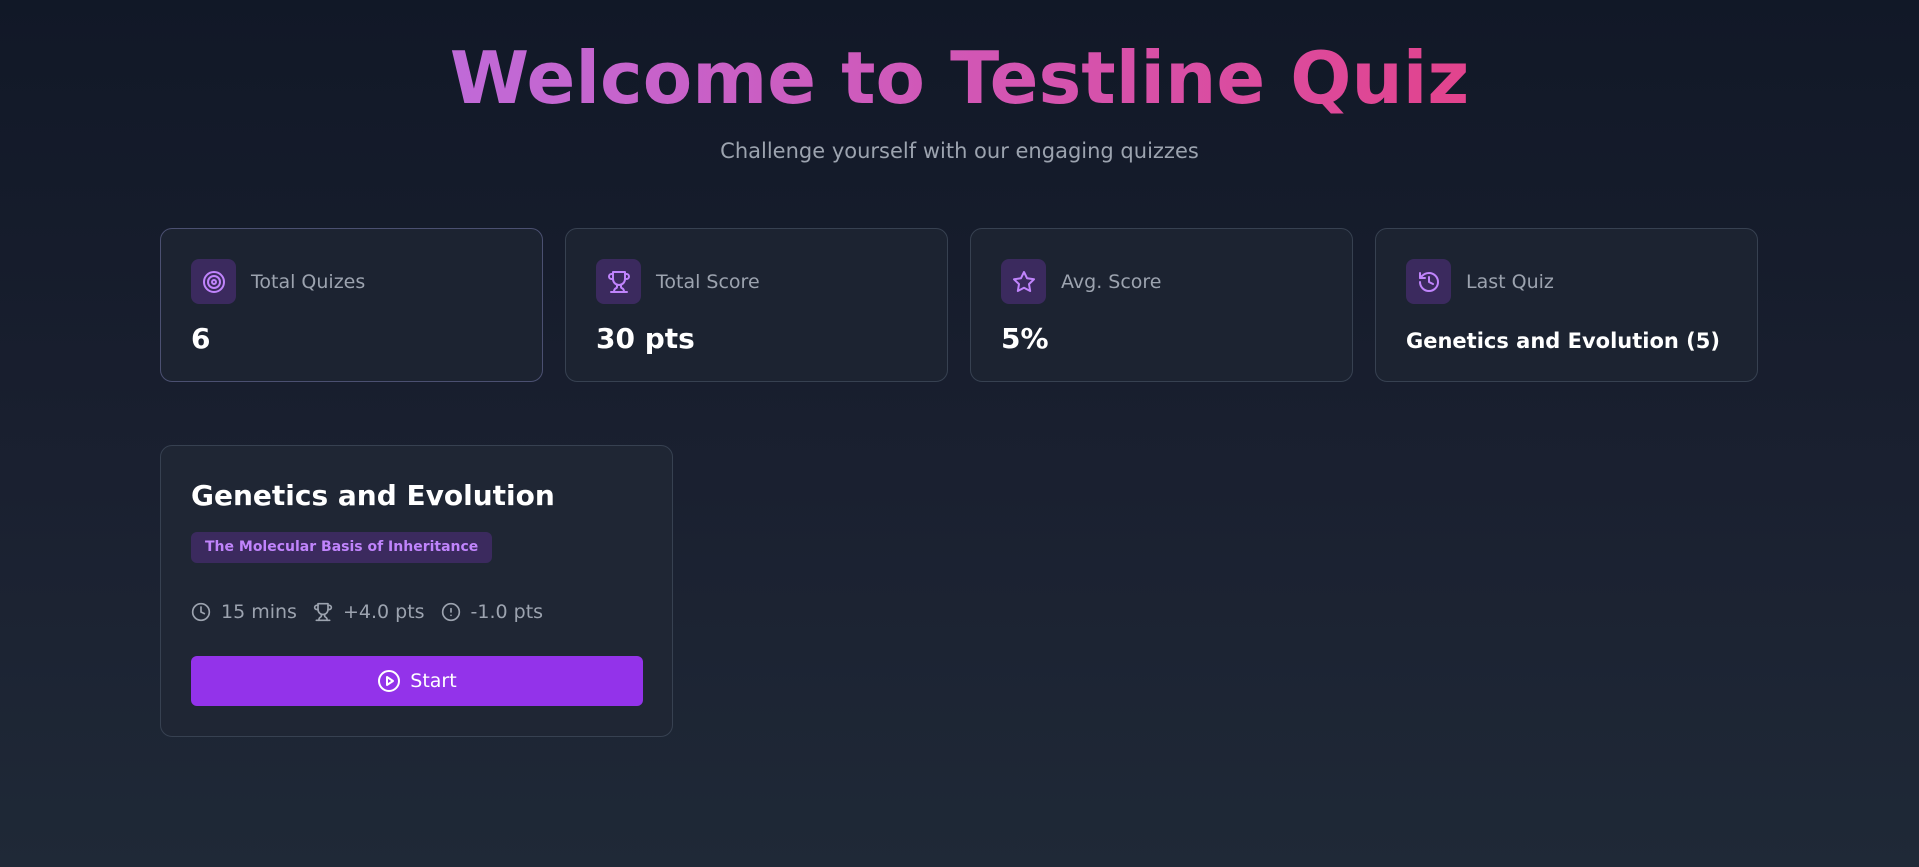 The image size is (1919, 867). Describe the element at coordinates (1161, 305) in the screenshot. I see `stat-card-avg-score: Avg. Score 5%` at that location.